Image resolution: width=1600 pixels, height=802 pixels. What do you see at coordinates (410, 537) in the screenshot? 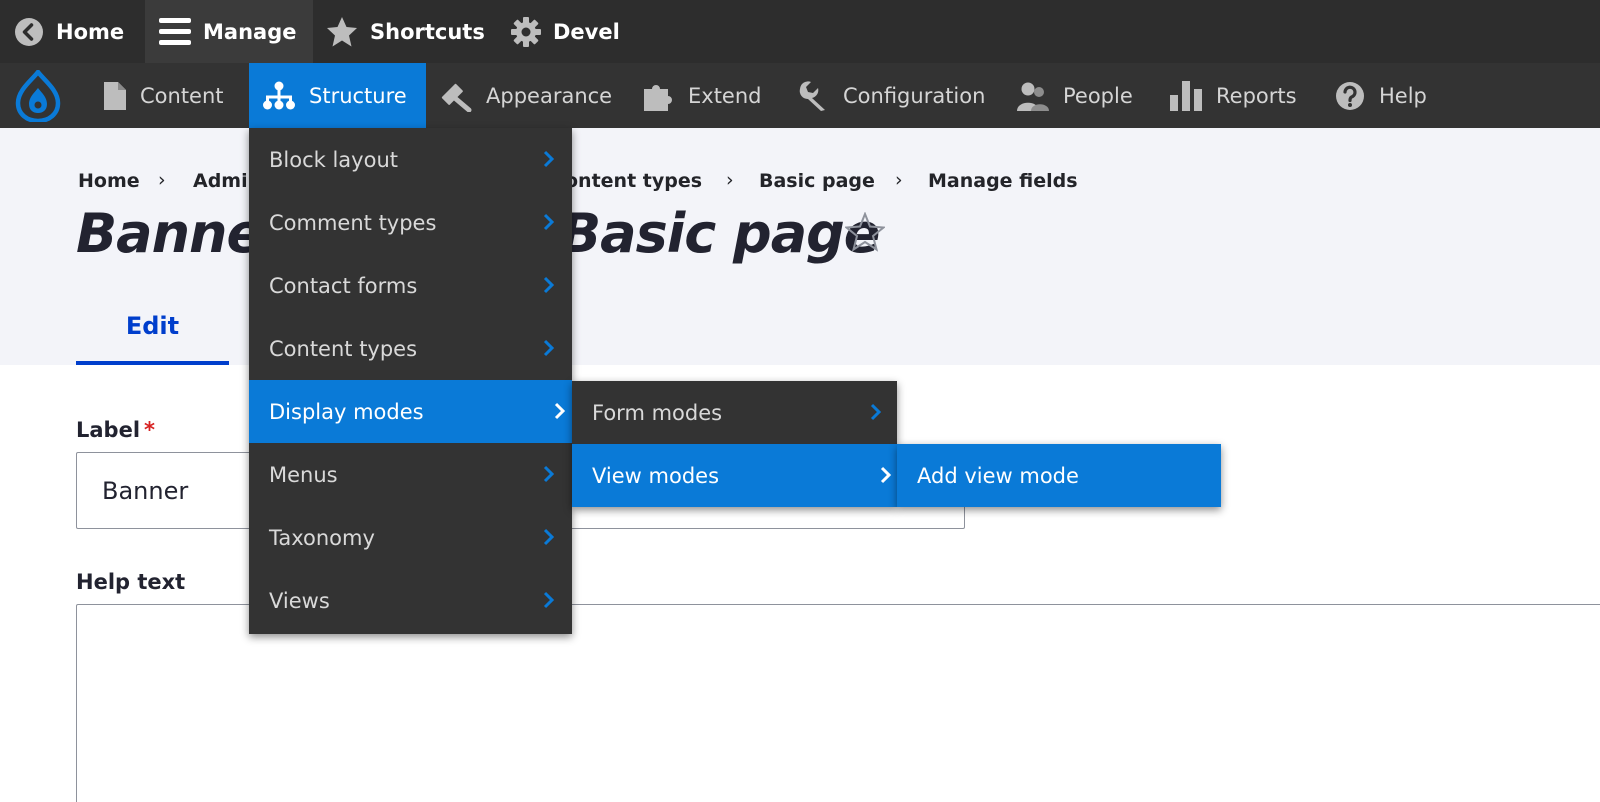
I see `menu-item-taxonomy: Taxonomy` at bounding box center [410, 537].